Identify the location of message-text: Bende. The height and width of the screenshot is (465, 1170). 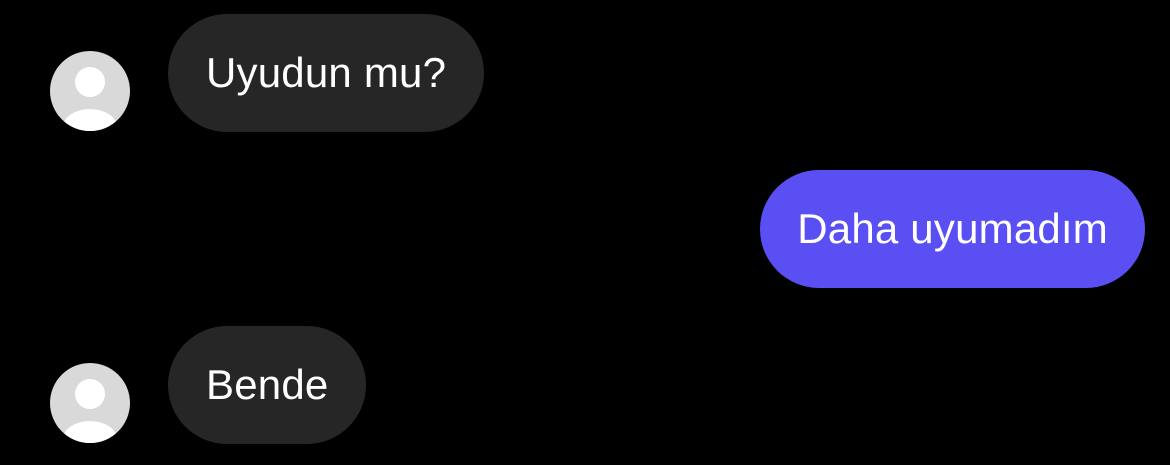
(267, 384).